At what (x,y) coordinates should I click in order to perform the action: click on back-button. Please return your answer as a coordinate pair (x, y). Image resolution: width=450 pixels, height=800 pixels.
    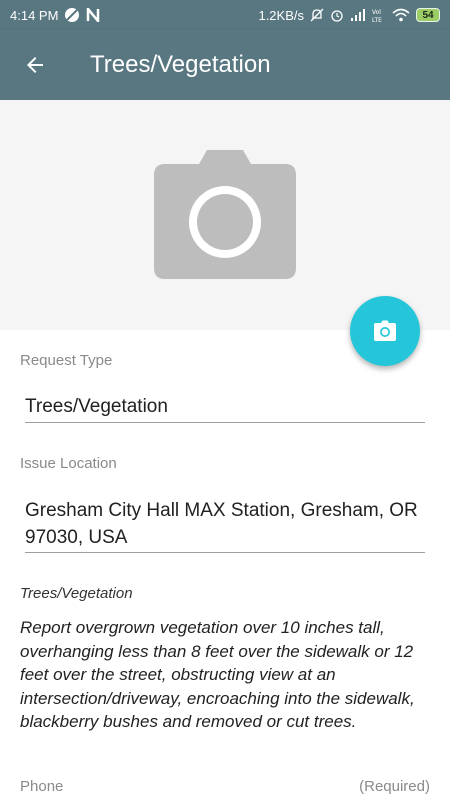
    Looking at the image, I should click on (35, 65).